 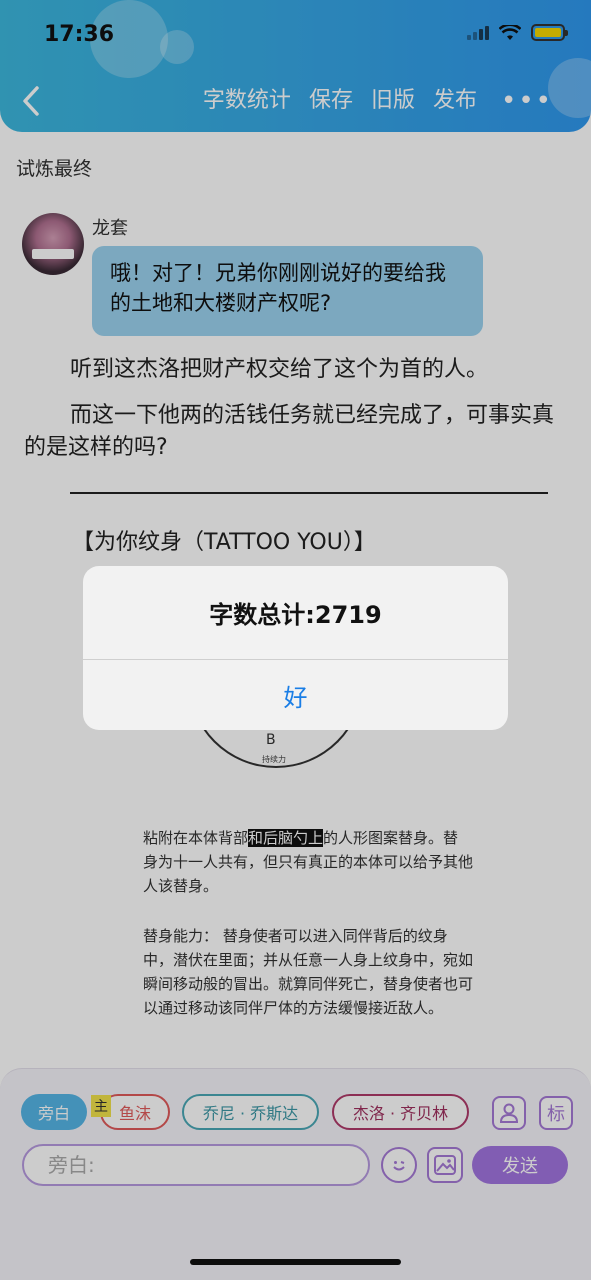 I want to click on word-count-dialog: 字数总计:2719 好, so click(x=295, y=648).